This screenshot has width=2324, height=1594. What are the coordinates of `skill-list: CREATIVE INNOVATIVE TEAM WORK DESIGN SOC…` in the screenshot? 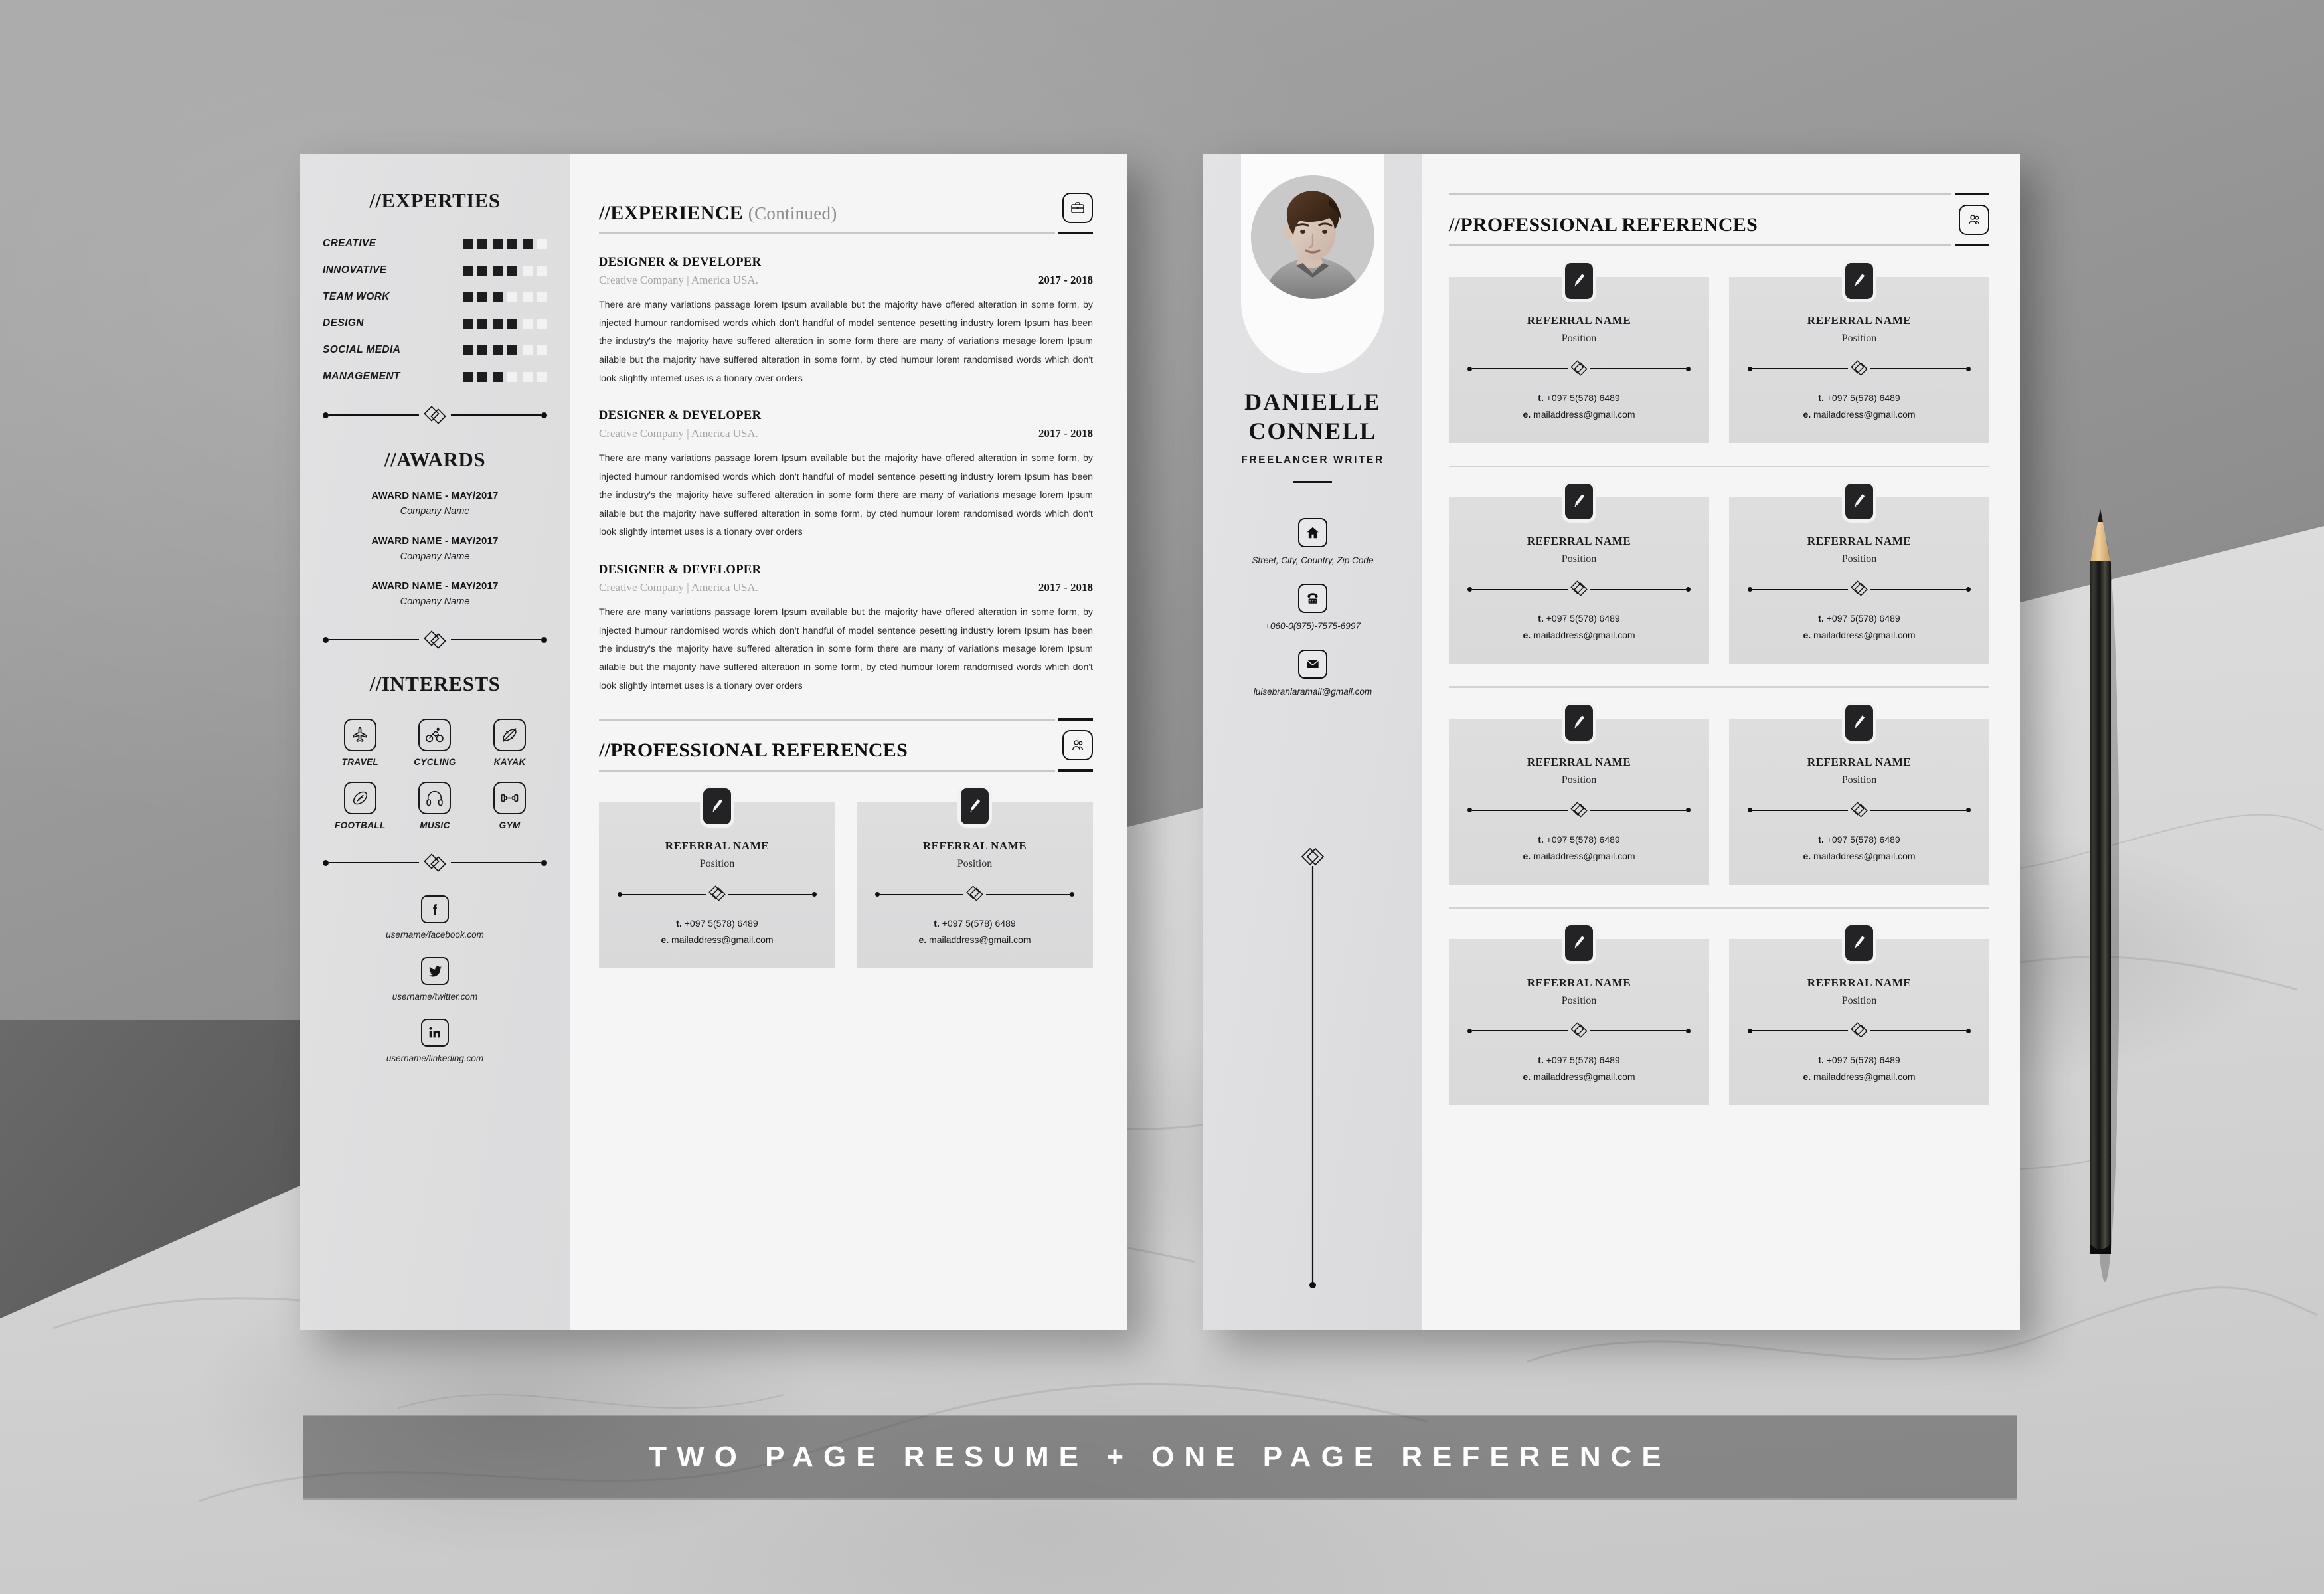 It's located at (435, 310).